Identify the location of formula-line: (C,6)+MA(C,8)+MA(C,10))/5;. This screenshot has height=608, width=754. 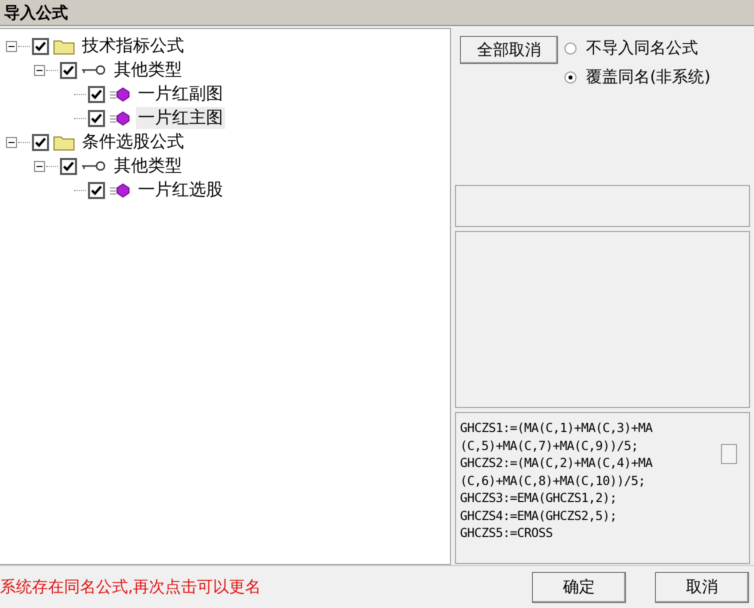
(553, 480).